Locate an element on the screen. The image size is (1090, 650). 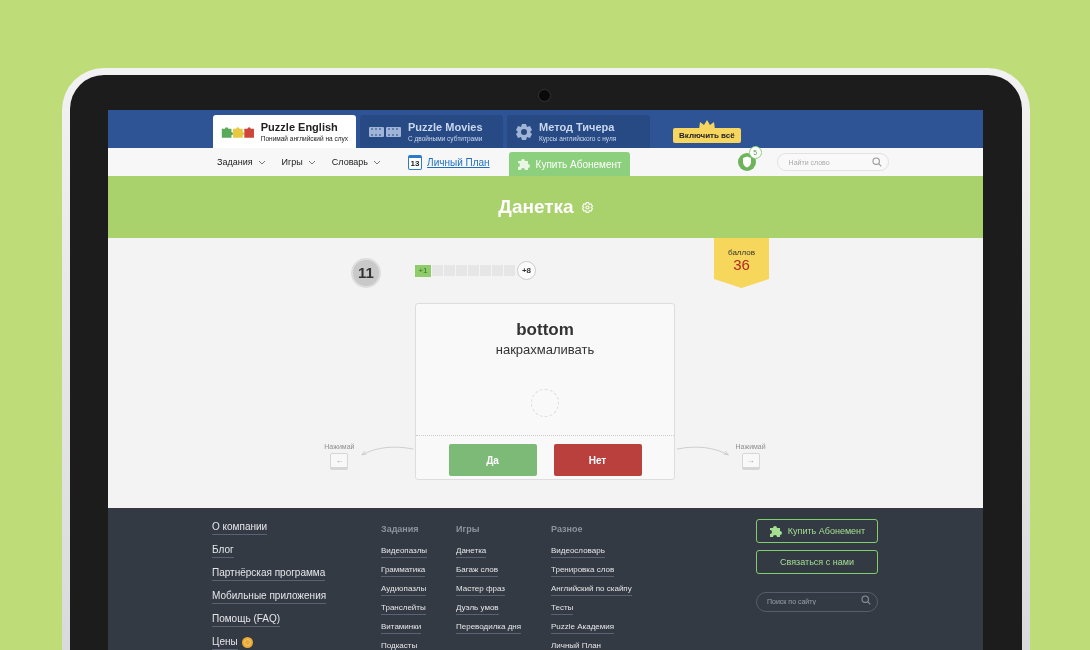
nav-menu: Игры is located at coordinates (298, 162).